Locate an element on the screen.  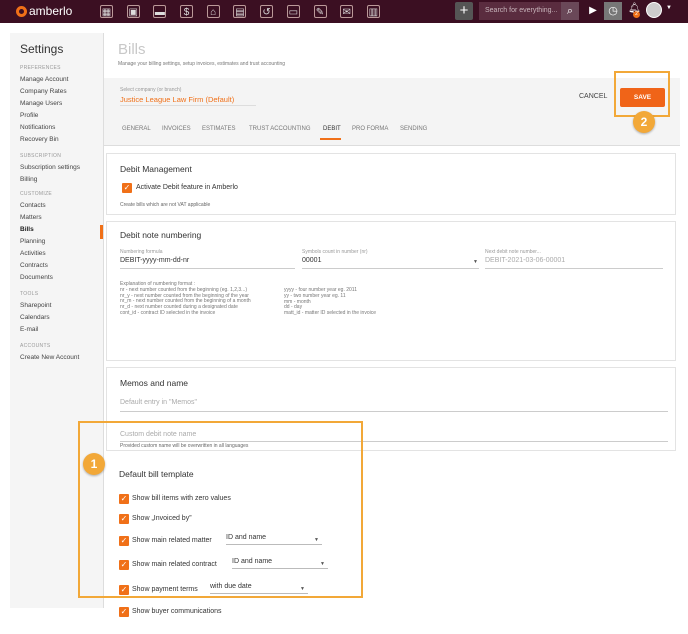
briefcase-icon: ▬ is located at coordinates (160, 11).